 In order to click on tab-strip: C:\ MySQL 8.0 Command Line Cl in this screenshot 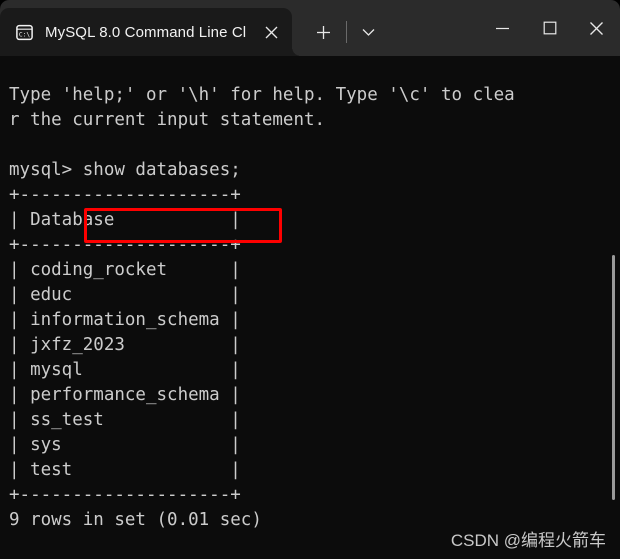, I will do `click(191, 32)`.